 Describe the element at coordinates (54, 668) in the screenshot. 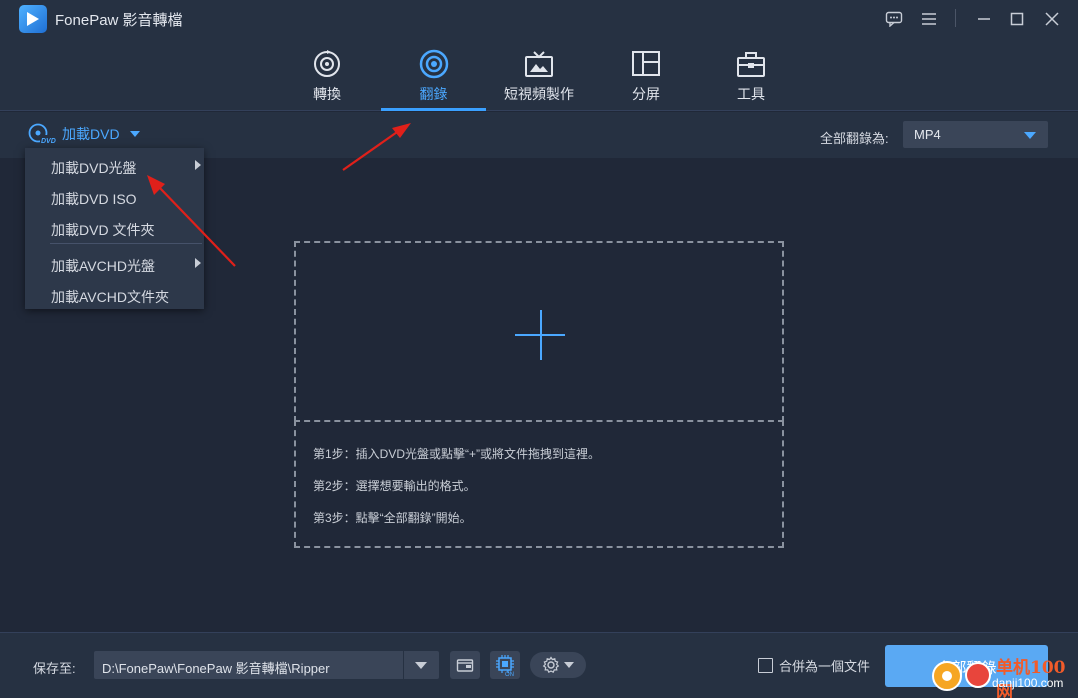

I see `save-to-label: 保存至:` at that location.